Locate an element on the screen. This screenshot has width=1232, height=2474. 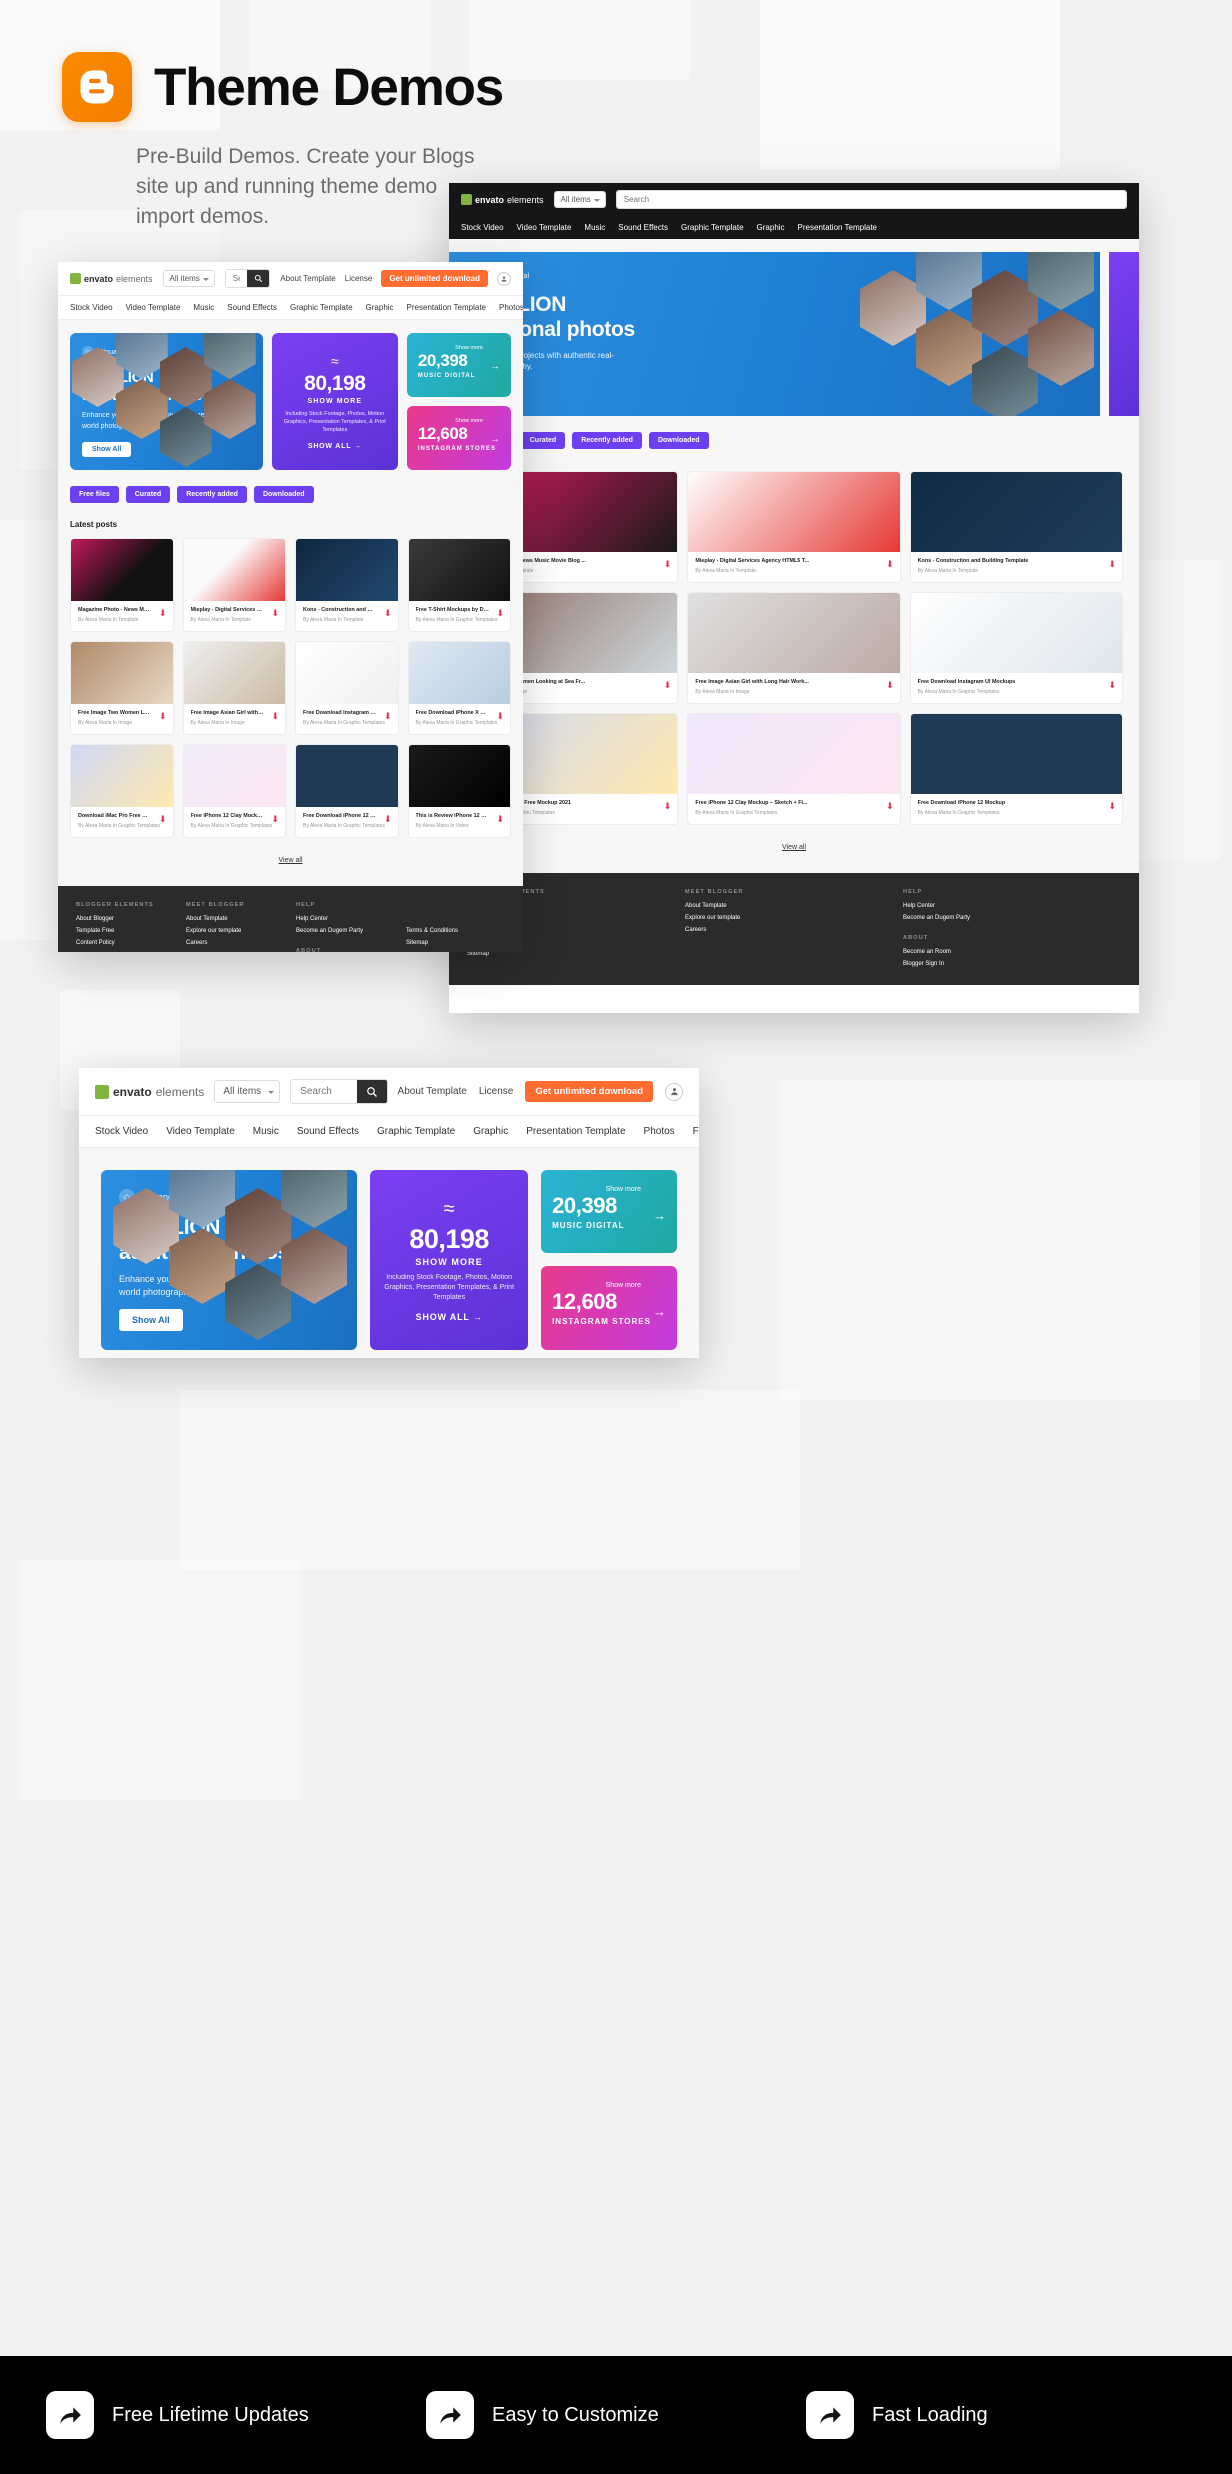
footer-link: Sitemap is located at coordinates (455, 943).